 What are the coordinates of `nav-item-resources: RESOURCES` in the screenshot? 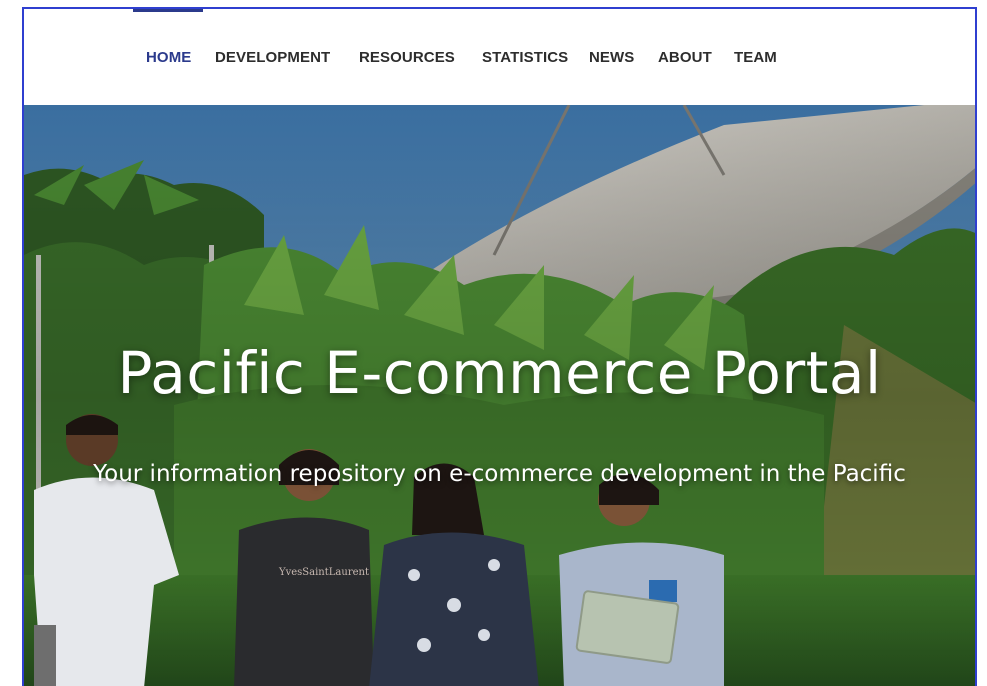 It's located at (407, 57).